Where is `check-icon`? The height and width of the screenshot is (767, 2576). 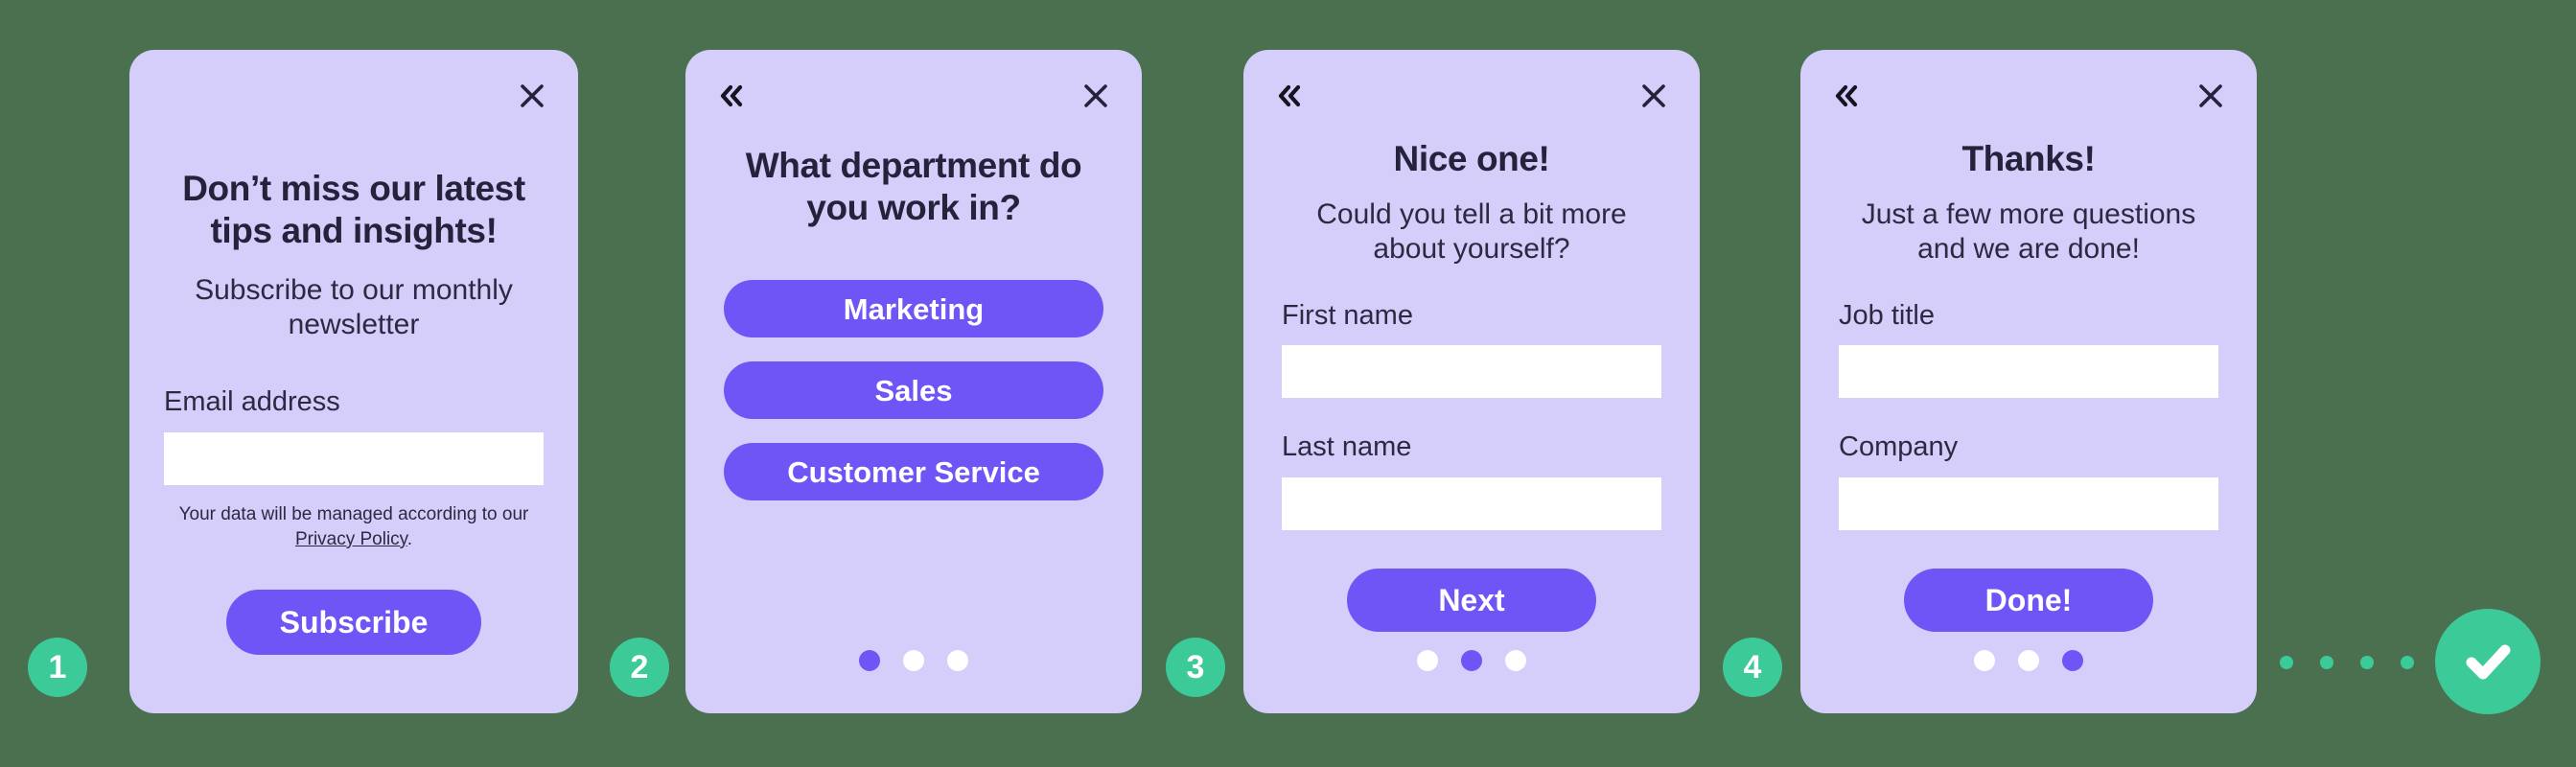
check-icon is located at coordinates (2488, 662).